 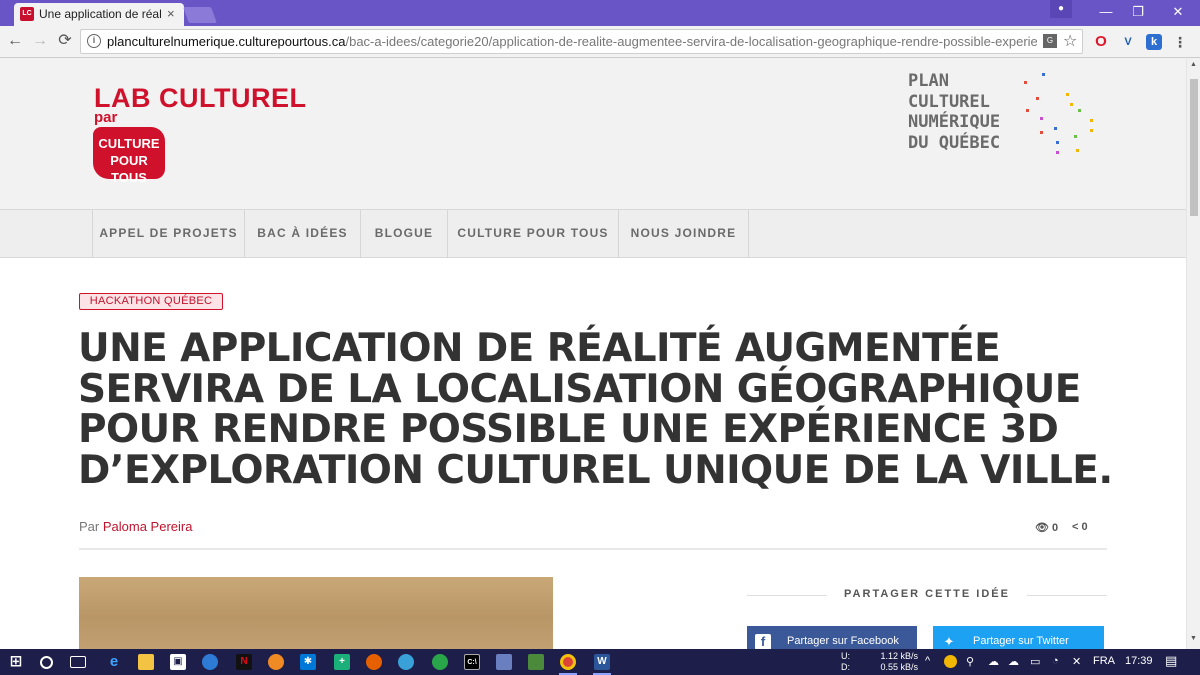 What do you see at coordinates (1104, 661) in the screenshot?
I see `language-indicator: FRA` at bounding box center [1104, 661].